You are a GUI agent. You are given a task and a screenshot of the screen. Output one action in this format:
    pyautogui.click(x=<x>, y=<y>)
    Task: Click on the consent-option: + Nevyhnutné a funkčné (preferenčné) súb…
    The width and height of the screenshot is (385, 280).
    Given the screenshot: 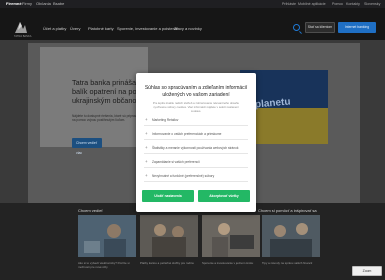 What is the action you would take?
    pyautogui.click(x=196, y=176)
    